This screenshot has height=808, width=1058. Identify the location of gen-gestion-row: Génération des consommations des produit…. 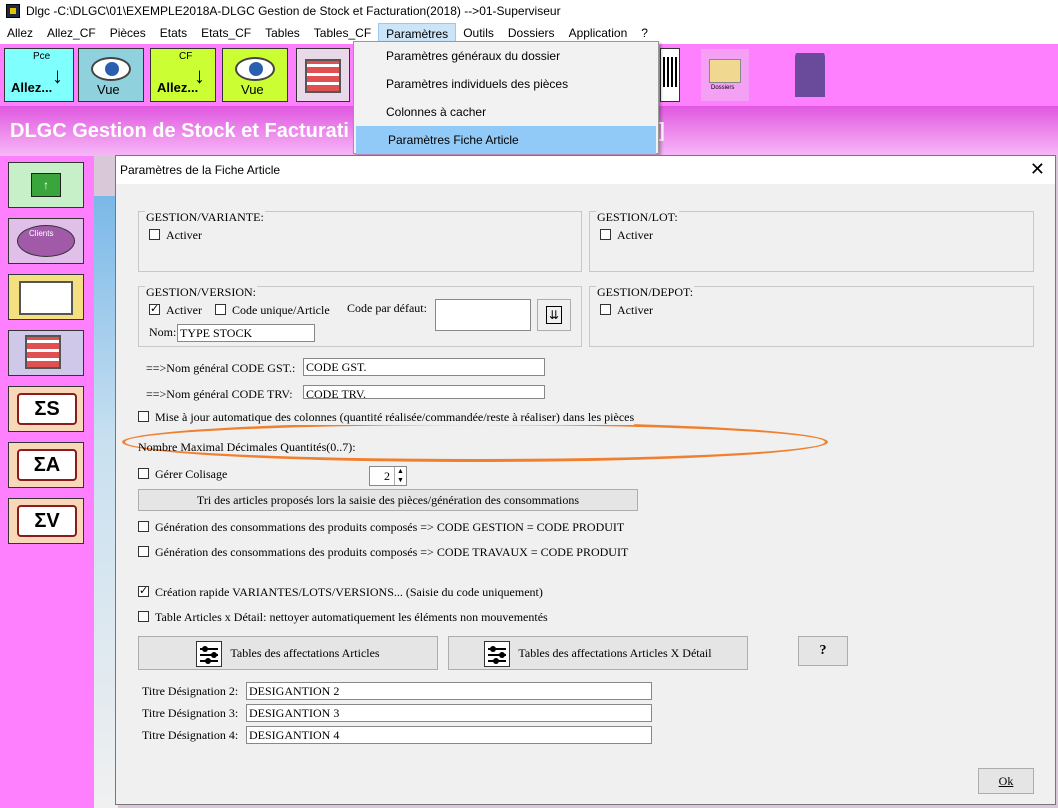
(381, 527).